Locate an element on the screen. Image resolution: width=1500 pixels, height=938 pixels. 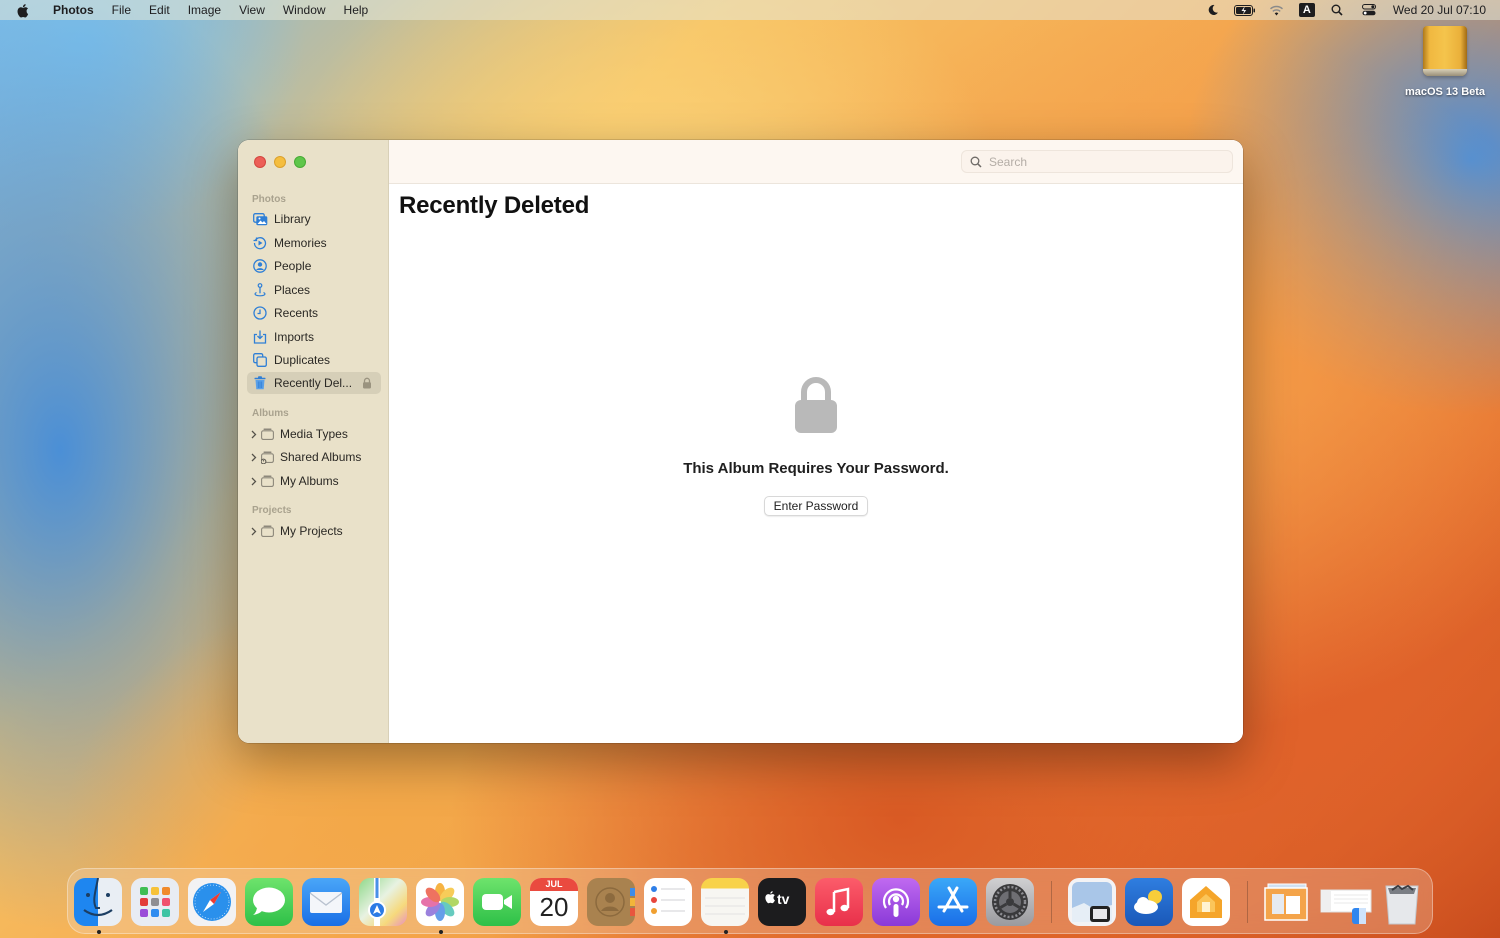
sidebar-item-my-projects: My Projects is located at coordinates (314, 531).